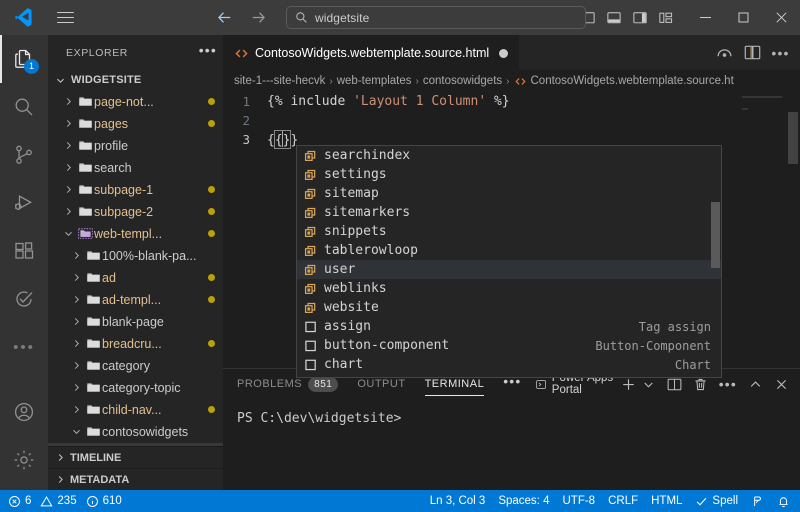  Describe the element at coordinates (24, 107) in the screenshot. I see `activity-bar-item-search` at that location.